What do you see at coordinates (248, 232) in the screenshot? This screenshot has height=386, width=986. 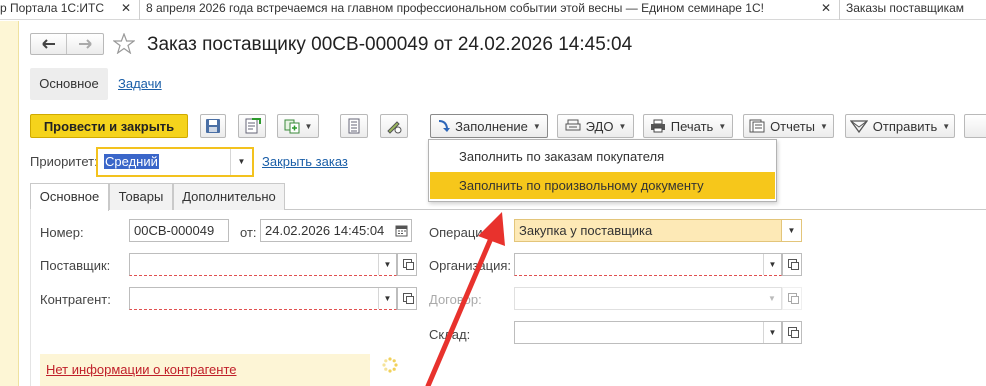 I see `date-label: от:` at bounding box center [248, 232].